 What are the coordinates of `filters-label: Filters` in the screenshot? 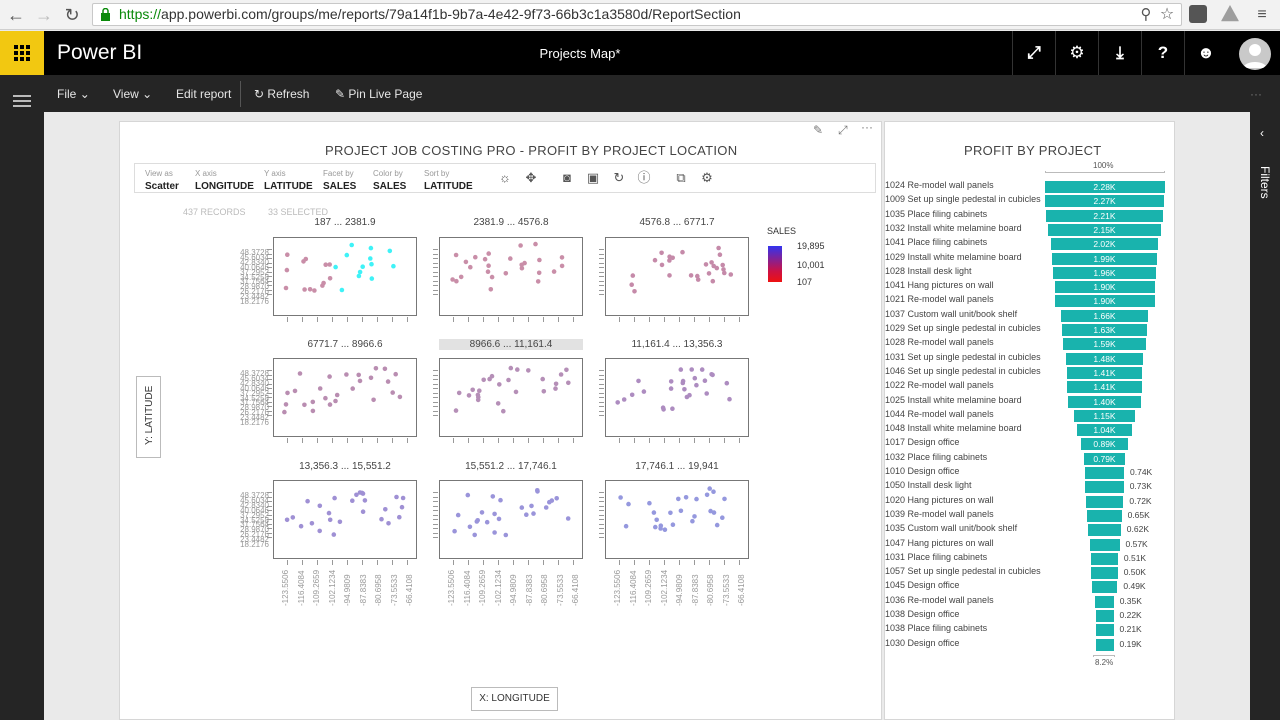 It's located at (1265, 182).